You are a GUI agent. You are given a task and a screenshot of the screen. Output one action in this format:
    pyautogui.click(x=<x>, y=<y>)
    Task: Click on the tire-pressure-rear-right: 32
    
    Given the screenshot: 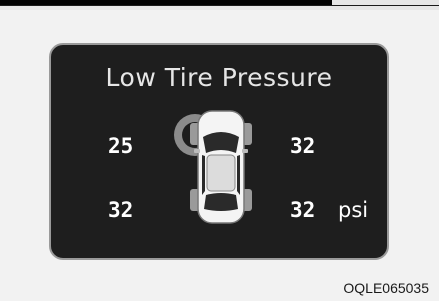 What is the action you would take?
    pyautogui.click(x=303, y=210)
    